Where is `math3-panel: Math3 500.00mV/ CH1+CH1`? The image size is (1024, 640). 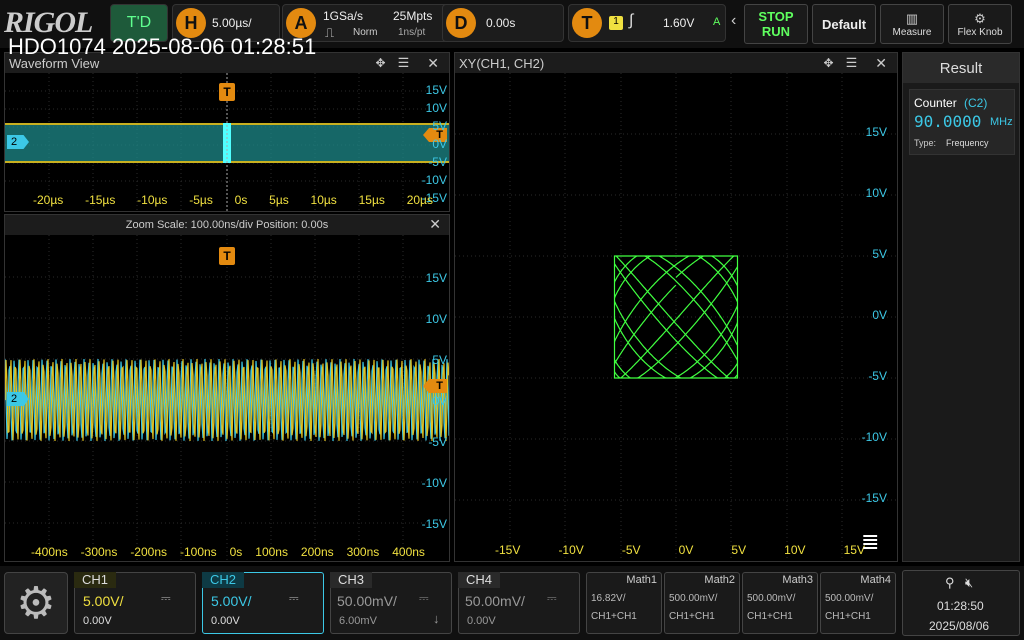
math3-panel: Math3 500.00mV/ CH1+CH1 is located at coordinates (780, 603).